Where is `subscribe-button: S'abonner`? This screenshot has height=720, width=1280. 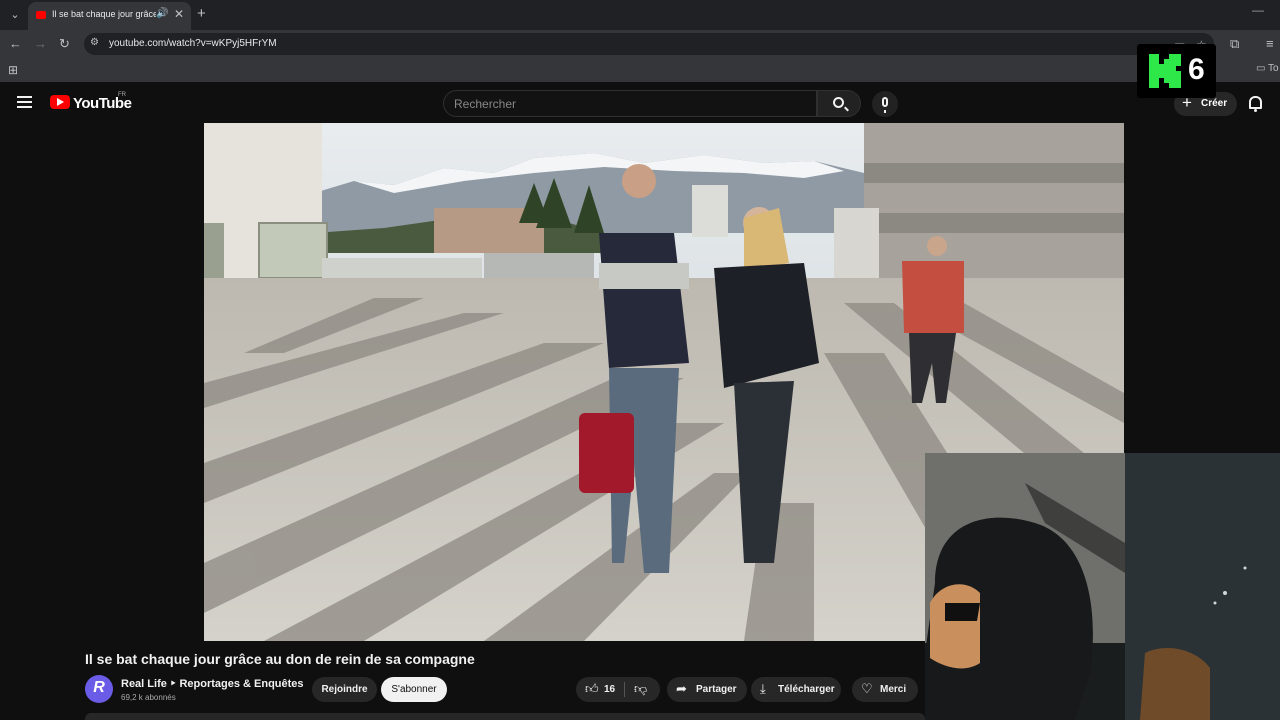 subscribe-button: S'abonner is located at coordinates (414, 689).